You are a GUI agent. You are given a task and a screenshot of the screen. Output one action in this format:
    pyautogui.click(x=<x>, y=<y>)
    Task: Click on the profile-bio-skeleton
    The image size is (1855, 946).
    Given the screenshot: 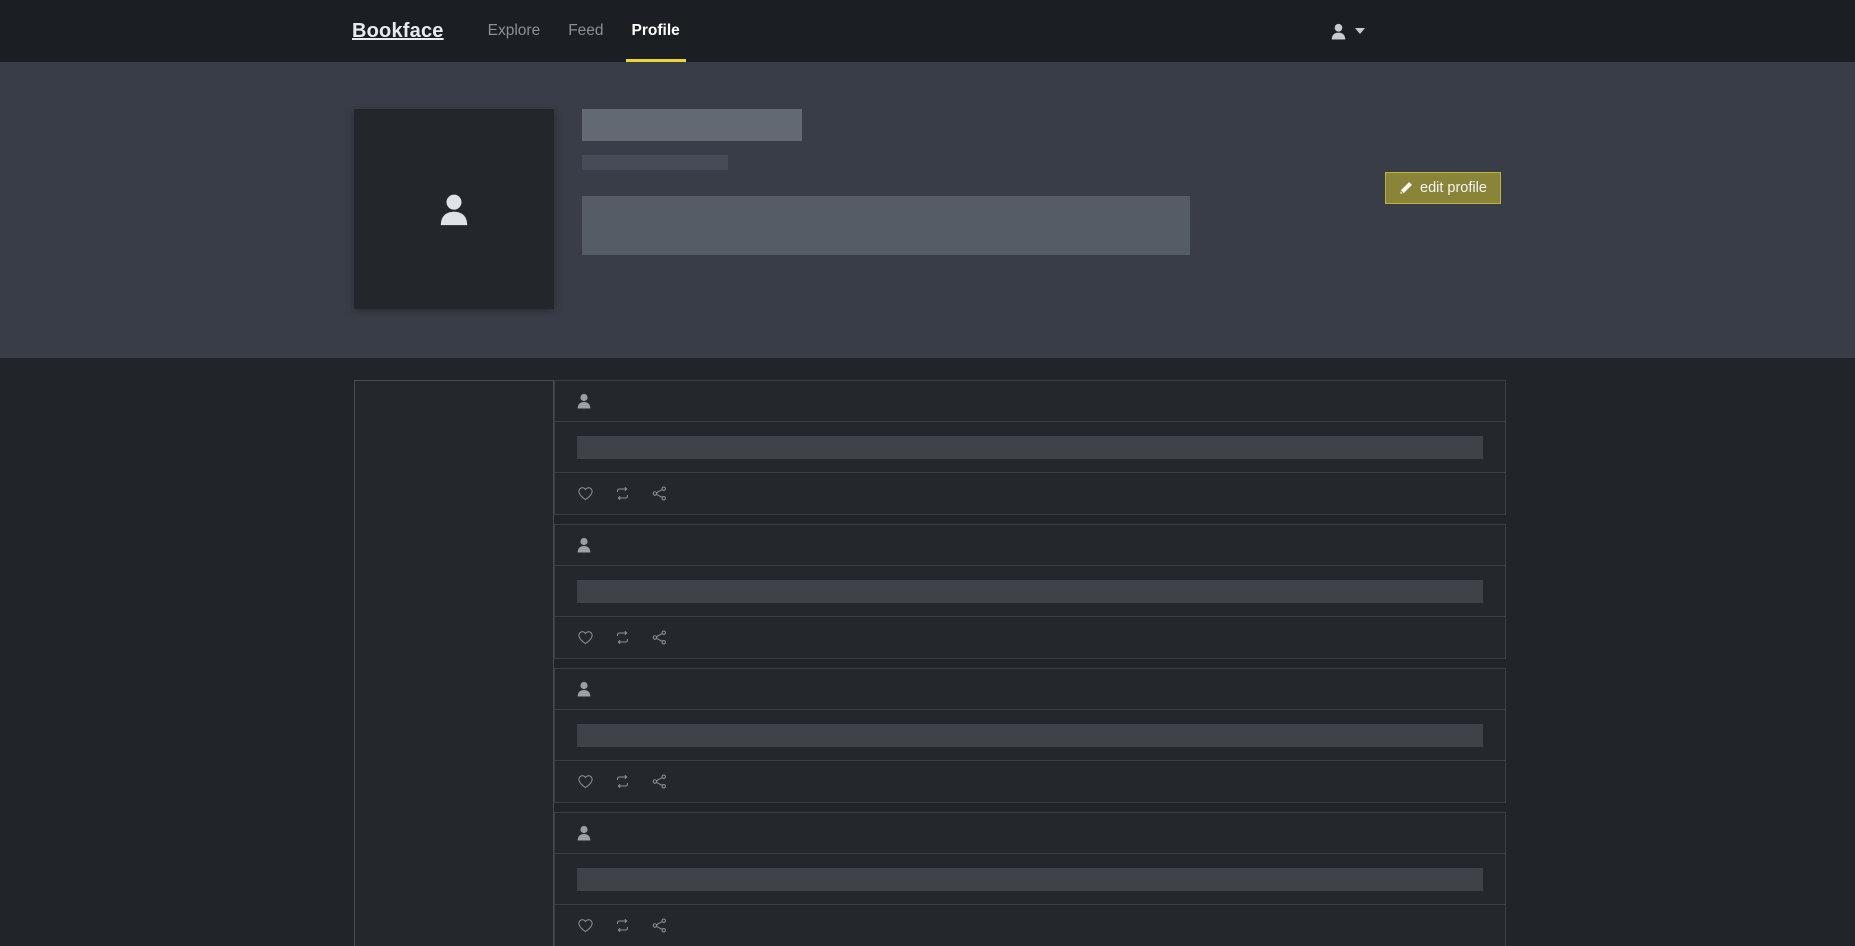 What is the action you would take?
    pyautogui.click(x=886, y=225)
    